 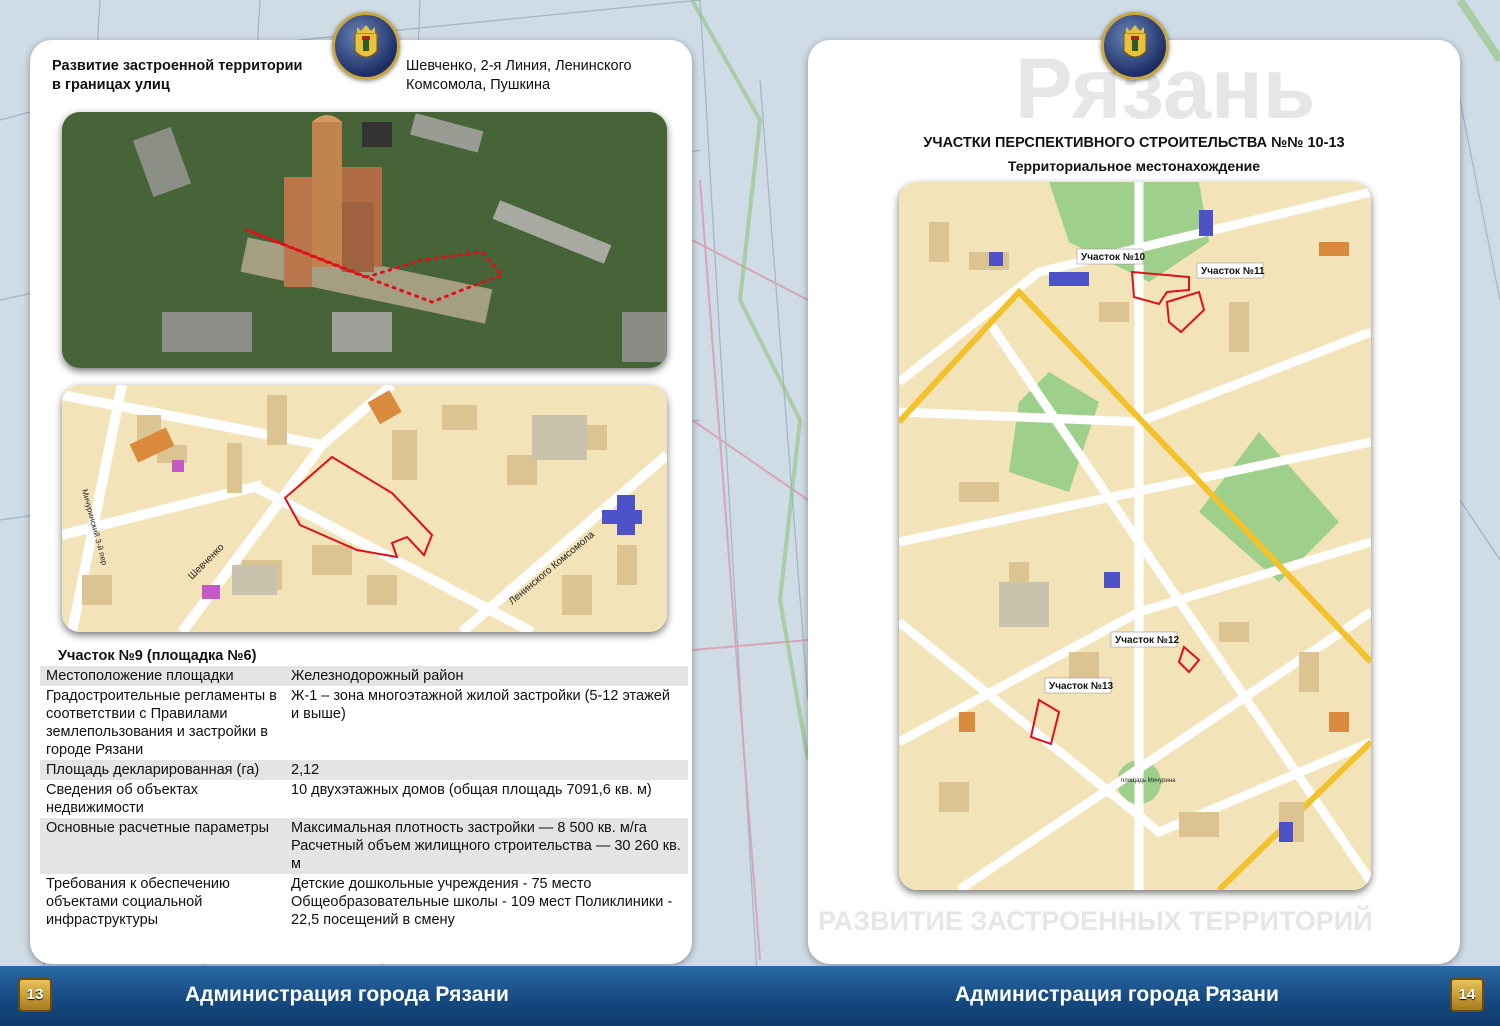 I want to click on watermark-theme: РАЗВИТИЕ ЗАСТРОЕННЫХ ТЕРРИТОРИЙ, so click(x=1095, y=921).